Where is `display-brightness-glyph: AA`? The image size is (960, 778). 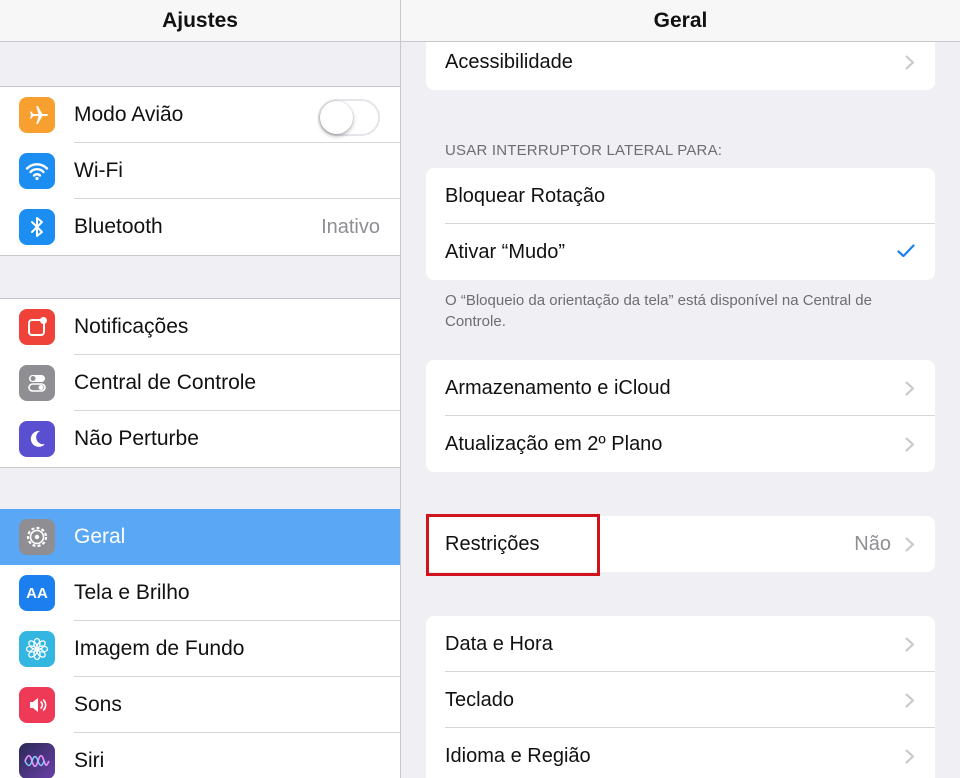
display-brightness-glyph: AA is located at coordinates (37, 593).